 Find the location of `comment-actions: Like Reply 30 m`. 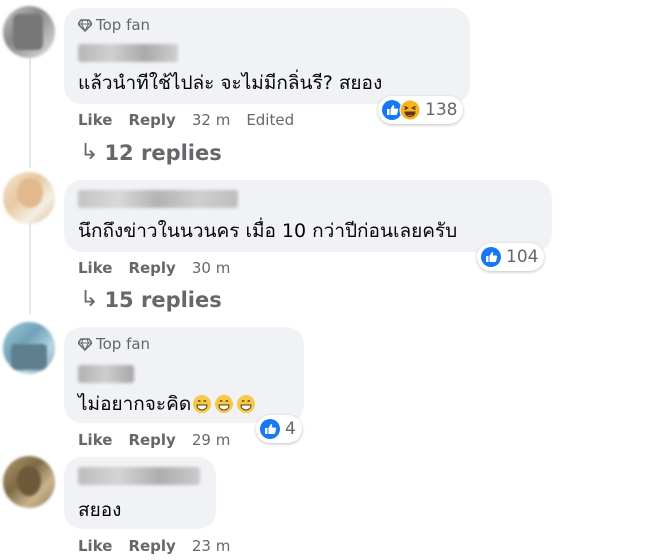

comment-actions: Like Reply 30 m is located at coordinates (154, 268).